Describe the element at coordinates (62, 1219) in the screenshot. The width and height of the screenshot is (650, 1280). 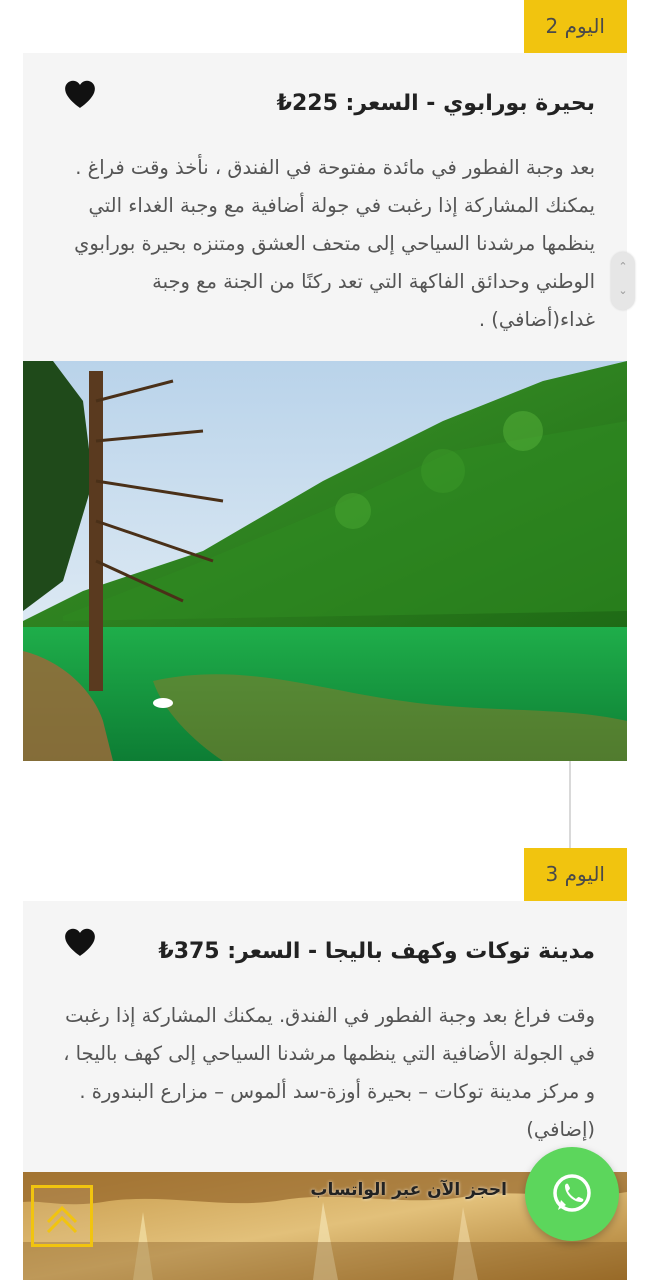
I see `chevron-up-icon` at that location.